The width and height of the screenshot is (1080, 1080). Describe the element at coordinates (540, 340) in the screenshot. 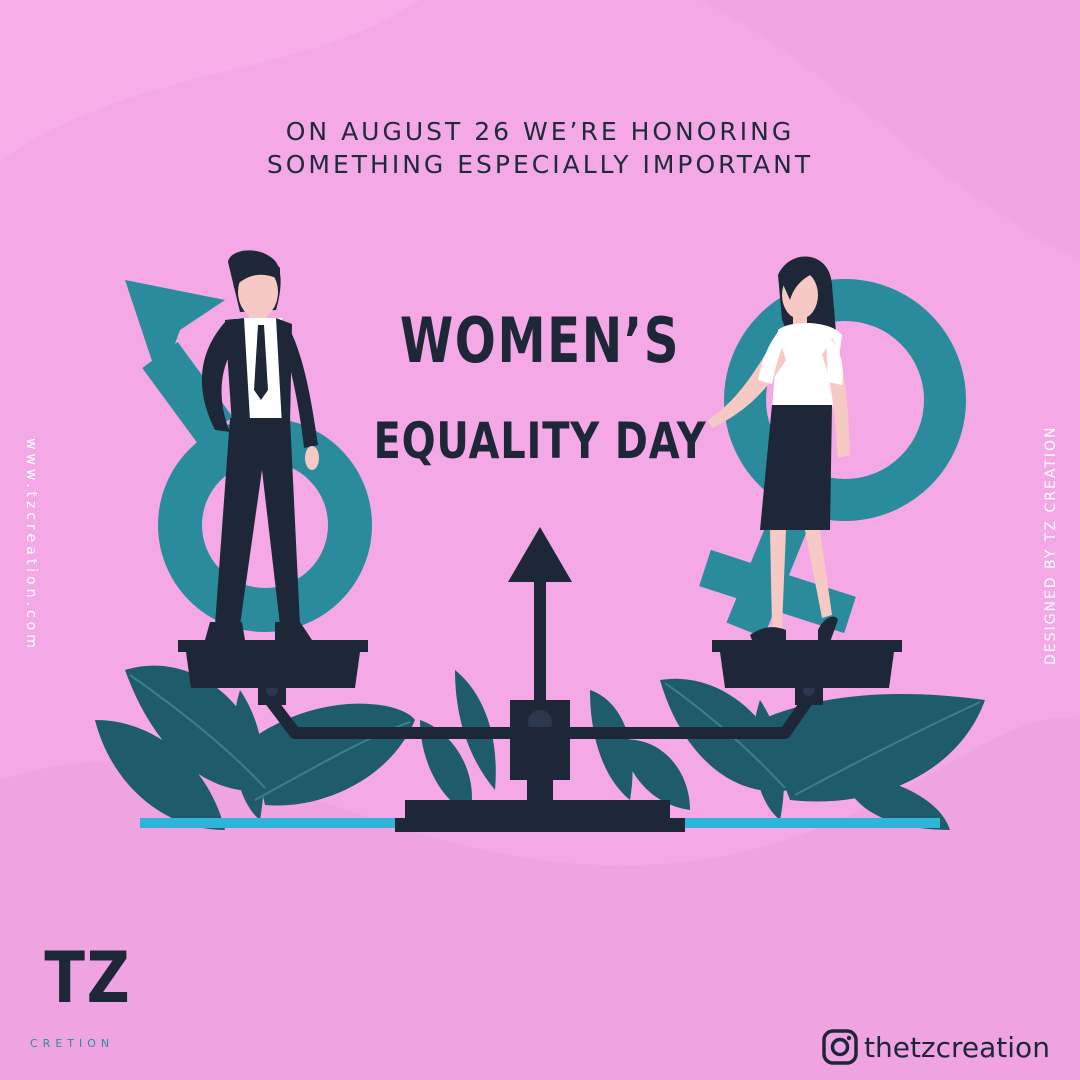

I see `title-line-1: WOMEN’S` at that location.